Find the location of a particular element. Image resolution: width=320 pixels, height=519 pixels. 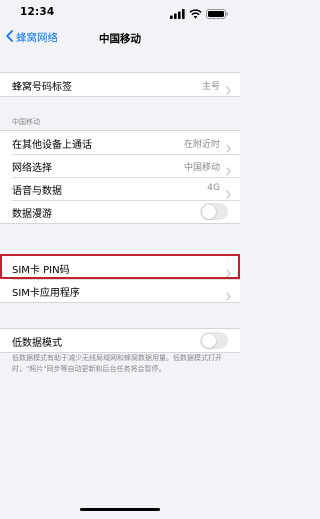

sim-pin-highlight is located at coordinates (120, 266).